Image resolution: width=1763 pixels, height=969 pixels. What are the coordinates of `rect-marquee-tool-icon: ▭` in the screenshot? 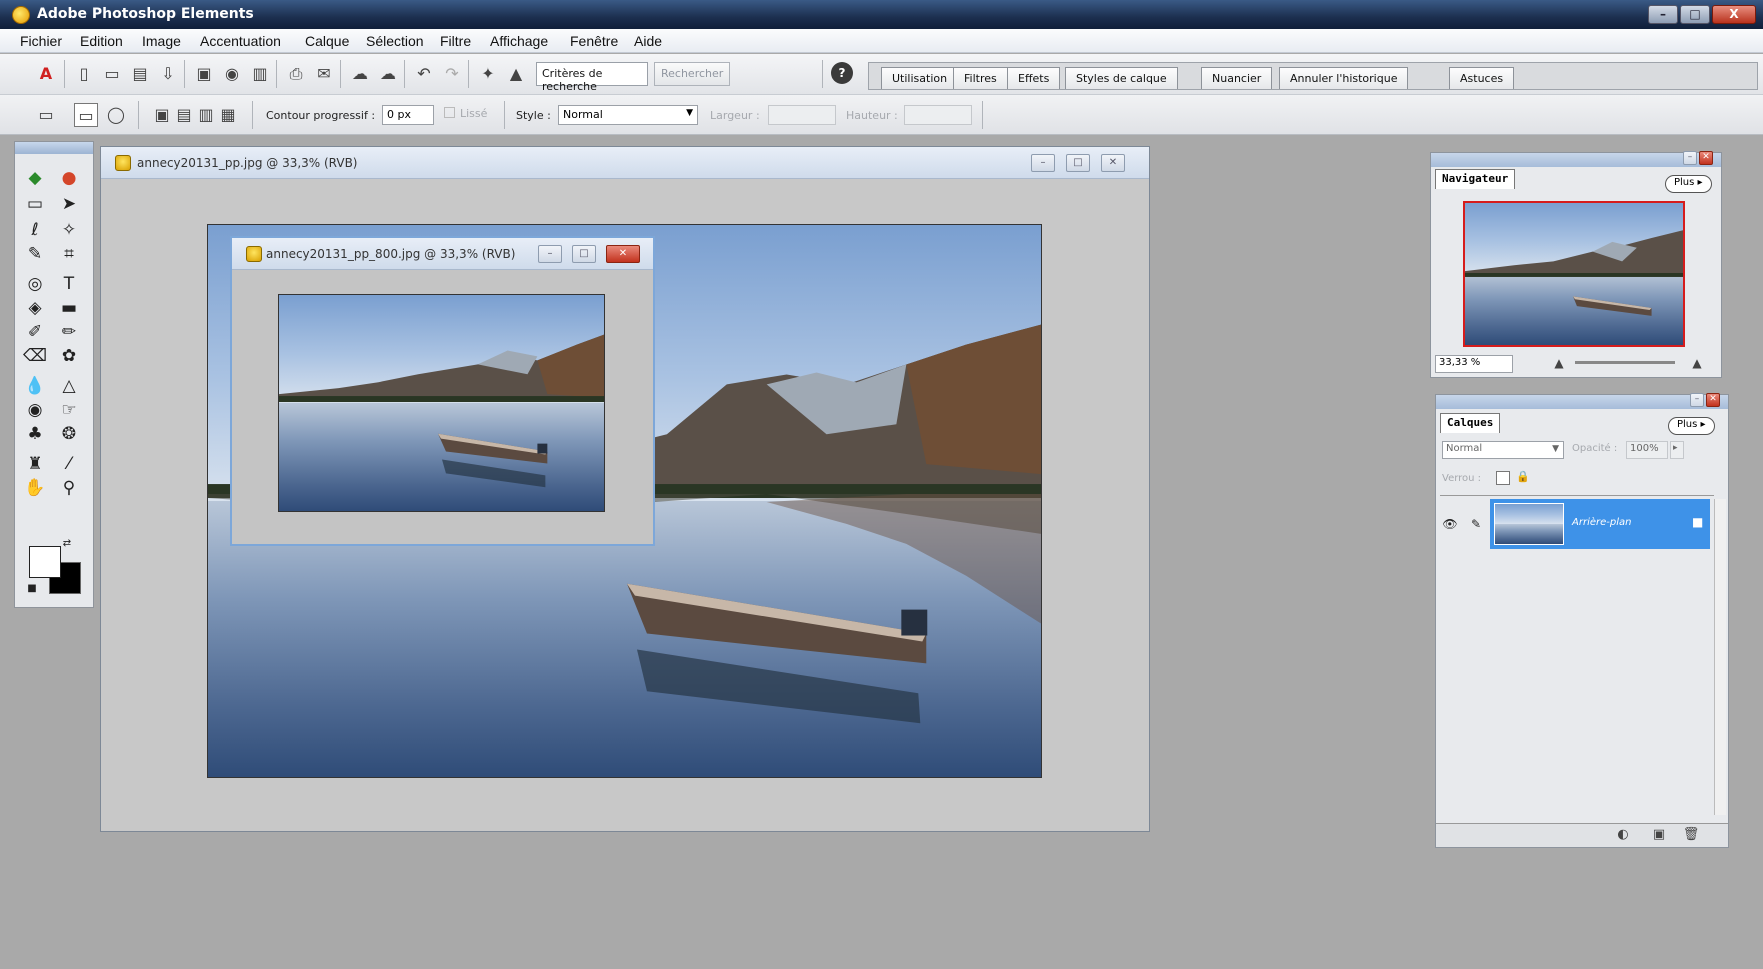 It's located at (35, 204).